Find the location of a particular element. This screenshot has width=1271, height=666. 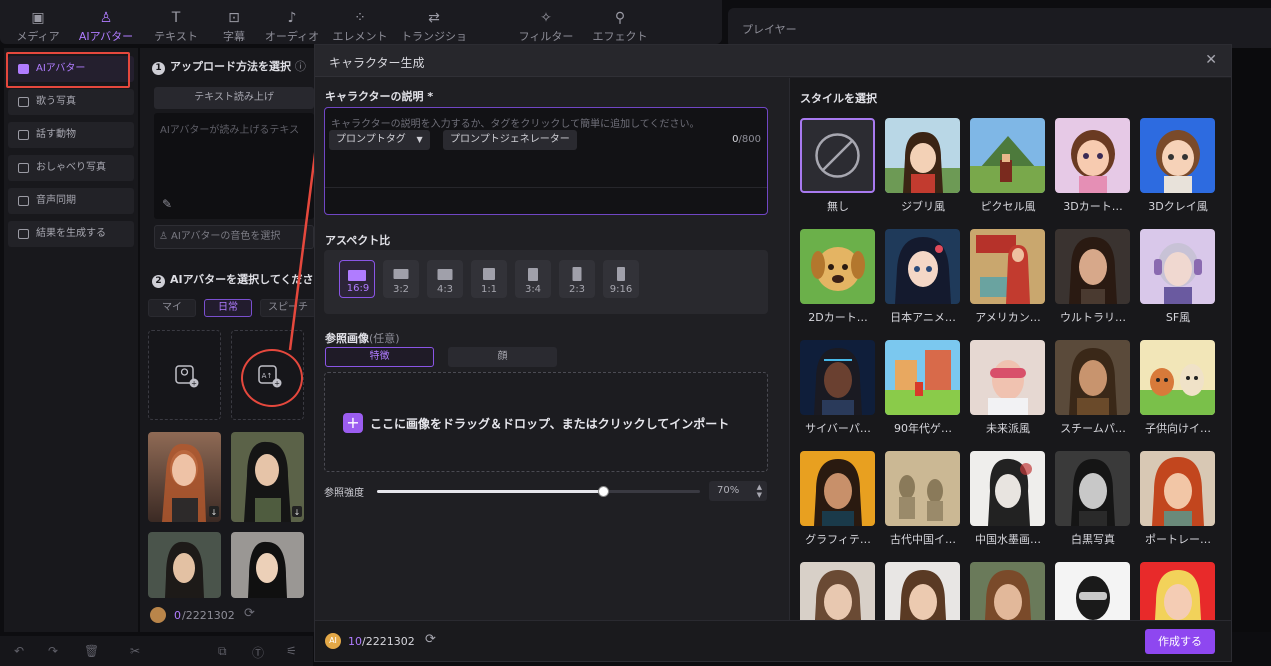

style-option: 白黒写真 is located at coordinates (1093, 499).